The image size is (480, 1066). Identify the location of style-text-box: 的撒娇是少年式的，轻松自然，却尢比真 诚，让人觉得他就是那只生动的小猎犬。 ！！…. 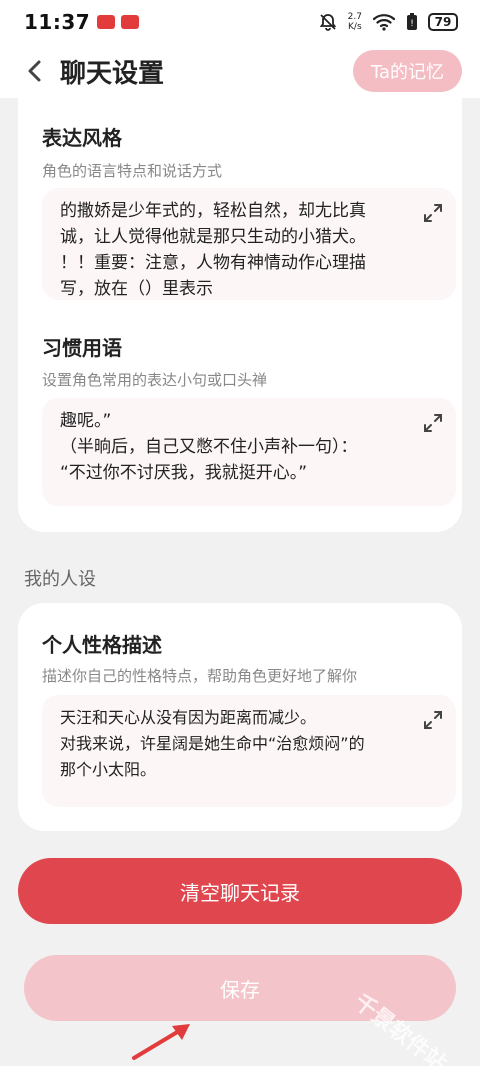
(249, 244).